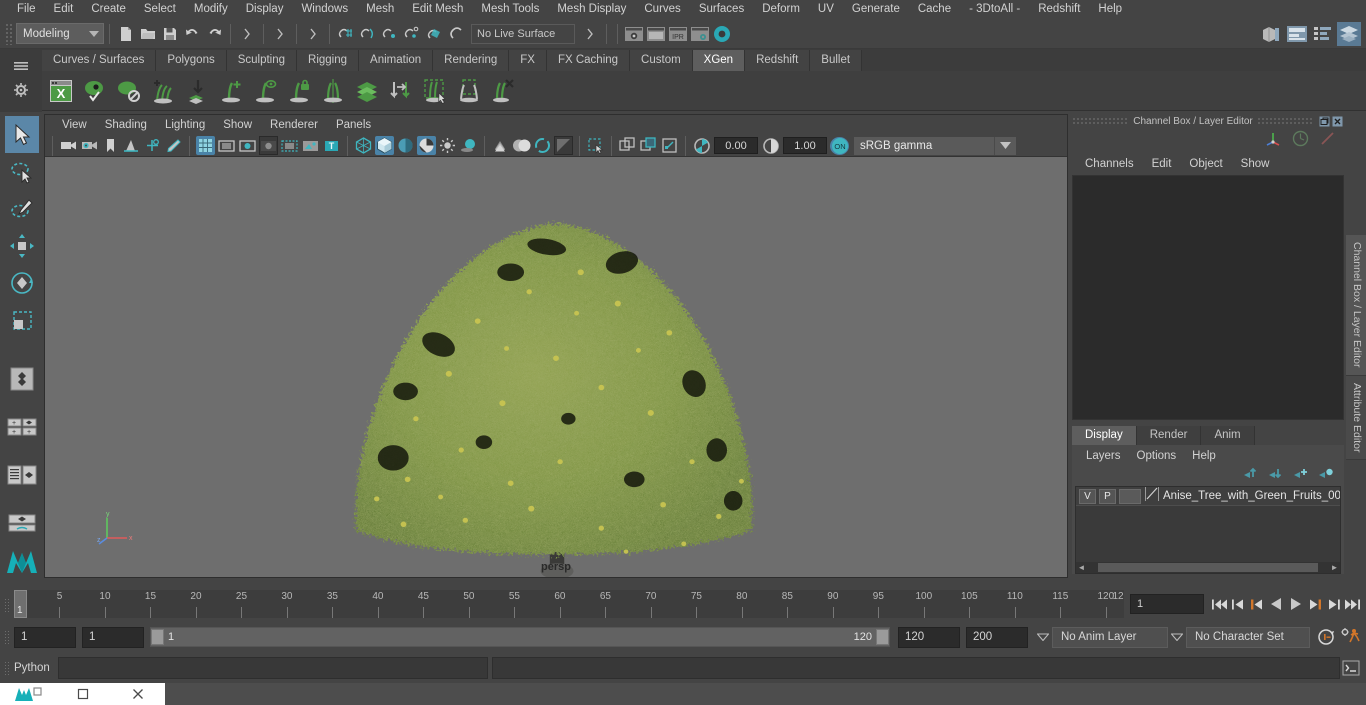 The height and width of the screenshot is (705, 1366). What do you see at coordinates (294, 125) in the screenshot?
I see `viewport-menu-renderer: Renderer` at bounding box center [294, 125].